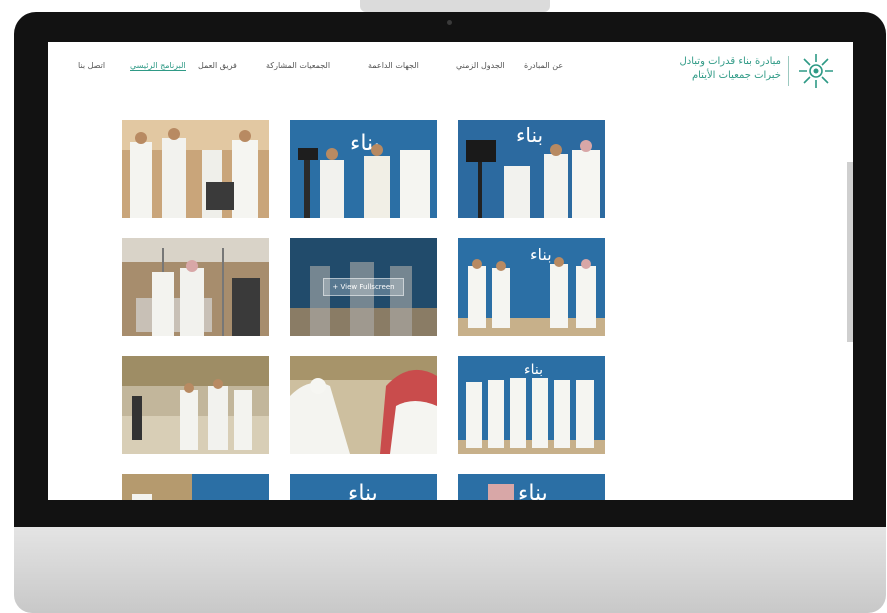  I want to click on gallery-photo: + View Fullscreen, so click(363, 287).